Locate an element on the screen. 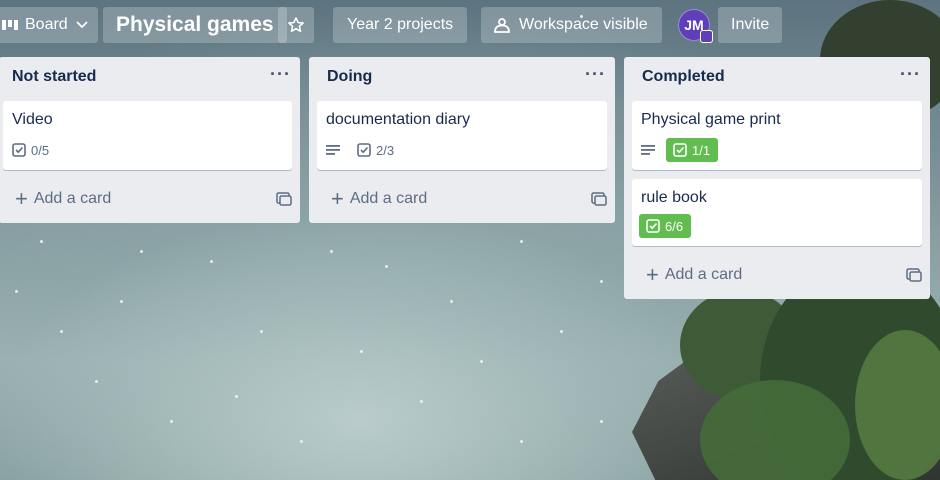  checklist-count: 6/6 is located at coordinates (674, 226).